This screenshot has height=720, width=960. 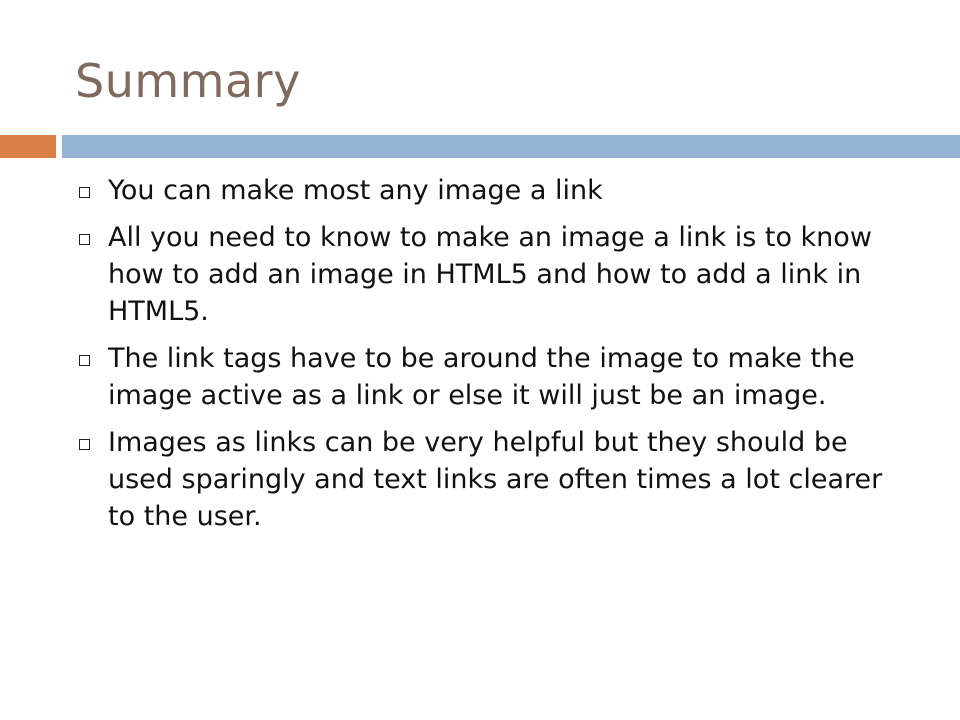 I want to click on title-divider-bar, so click(x=511, y=146).